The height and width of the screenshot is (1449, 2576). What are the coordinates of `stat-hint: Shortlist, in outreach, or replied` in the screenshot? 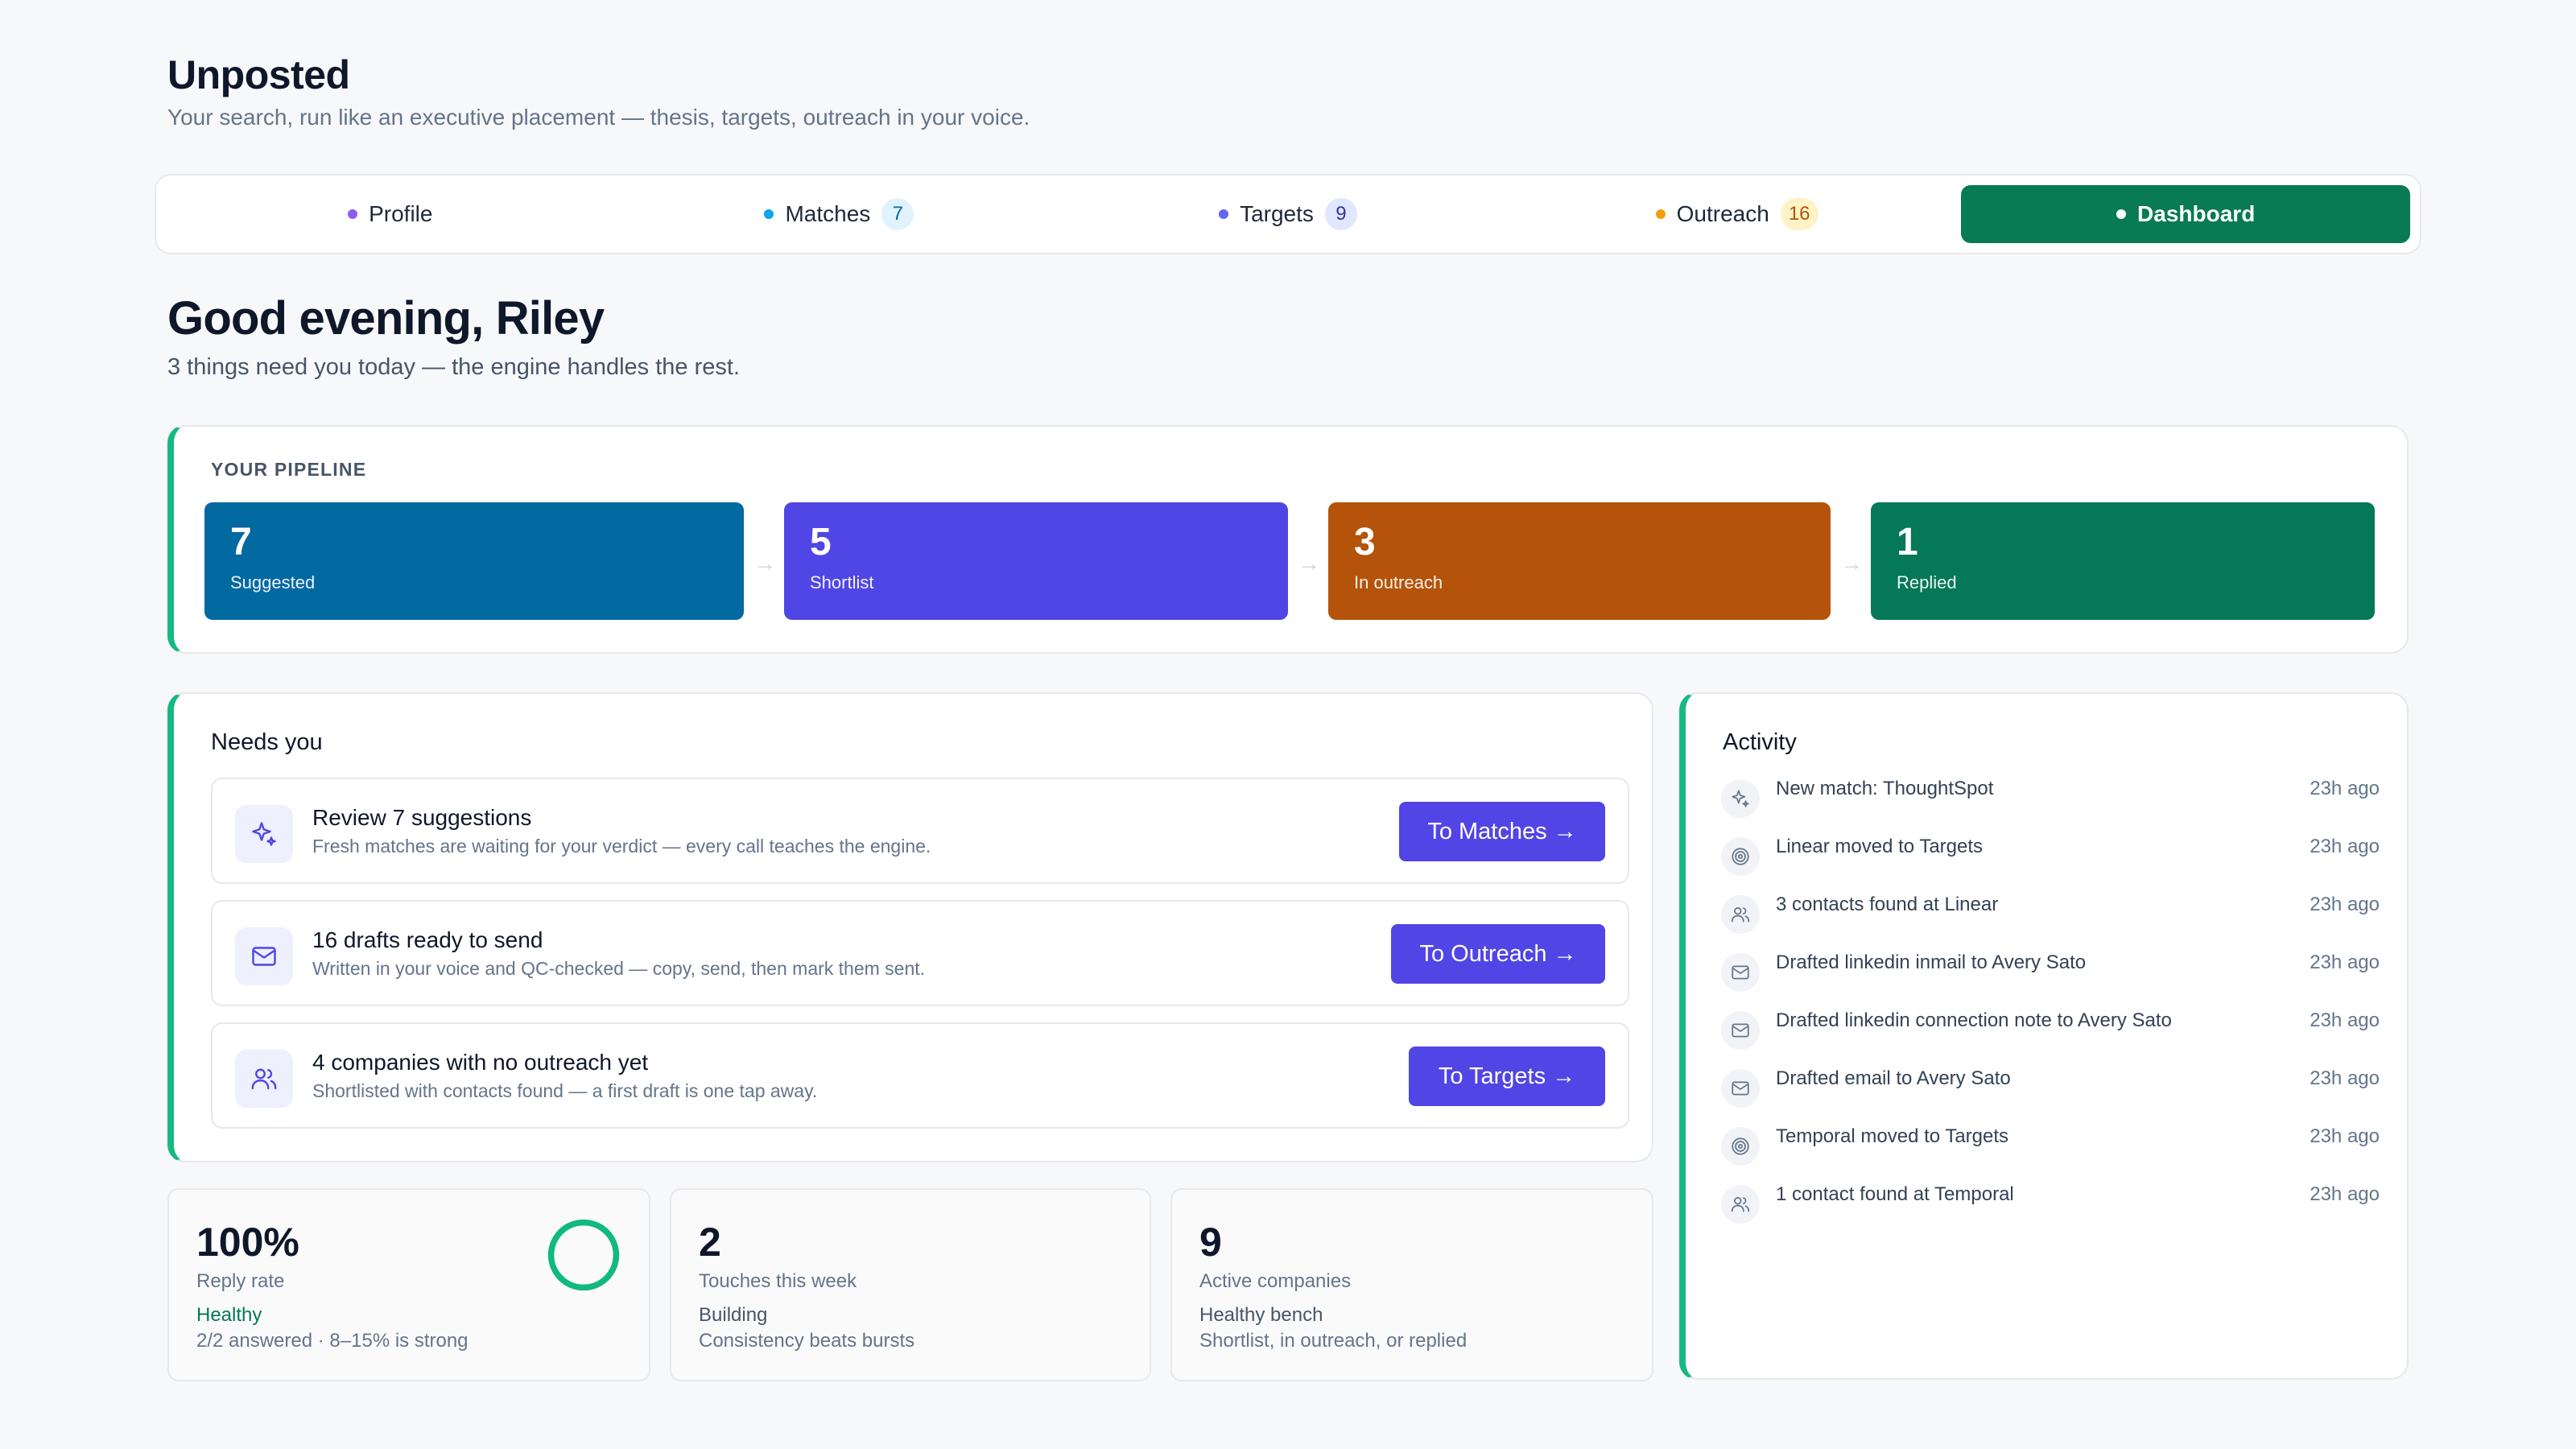 It's located at (1333, 1341).